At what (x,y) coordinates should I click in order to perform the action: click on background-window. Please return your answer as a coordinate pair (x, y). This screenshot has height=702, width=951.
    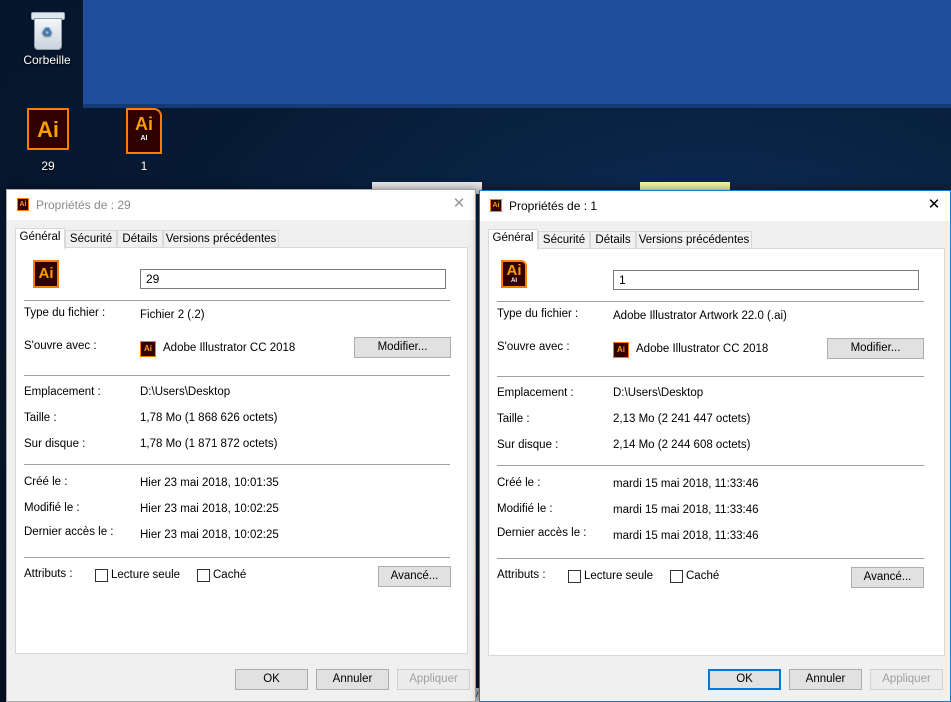
    Looking at the image, I should click on (517, 52).